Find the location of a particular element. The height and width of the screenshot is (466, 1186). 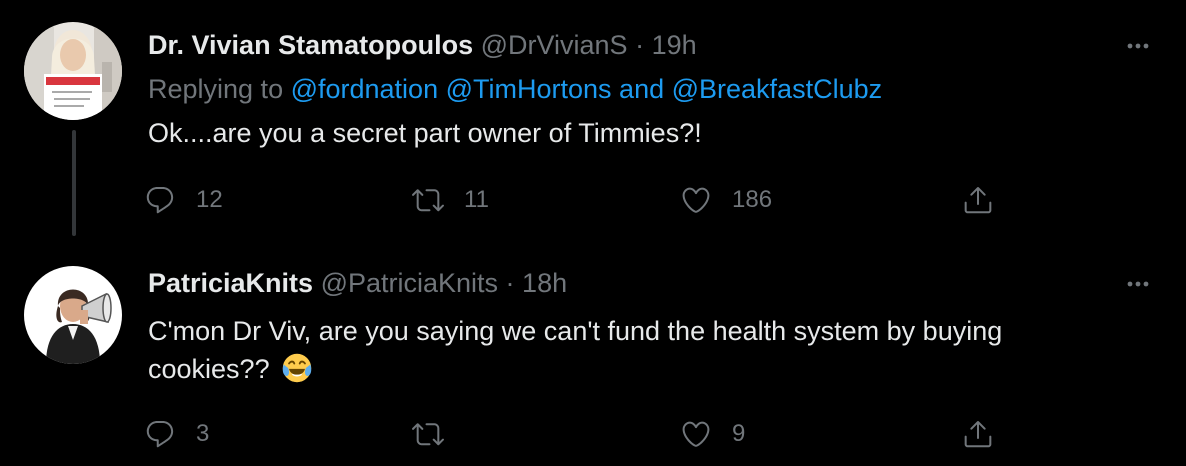

handle: @PatriciaKnits is located at coordinates (409, 283).